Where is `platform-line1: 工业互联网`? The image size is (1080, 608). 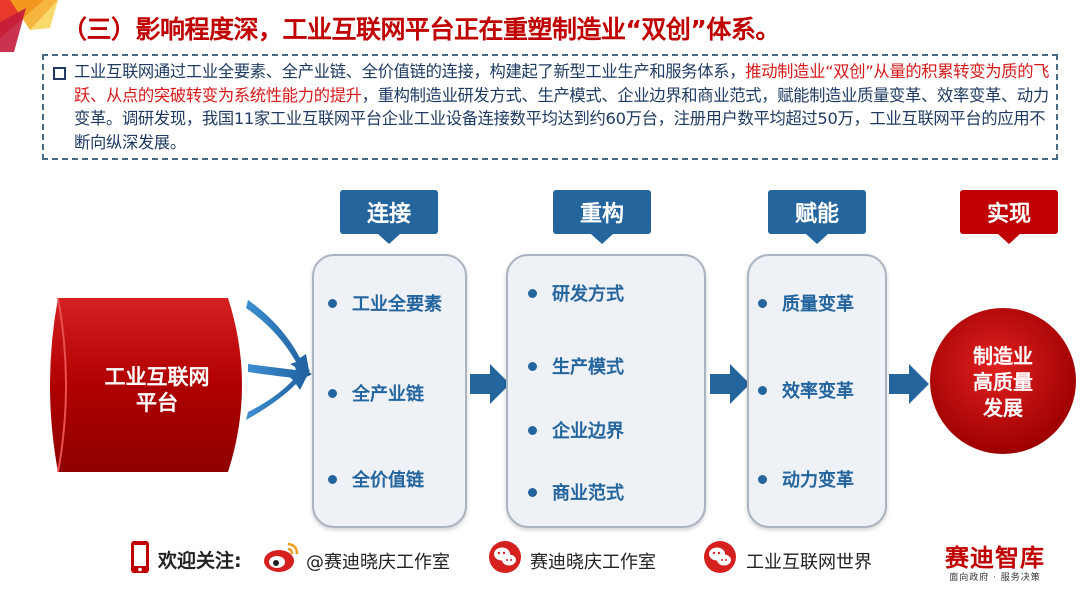
platform-line1: 工业互联网 is located at coordinates (157, 377).